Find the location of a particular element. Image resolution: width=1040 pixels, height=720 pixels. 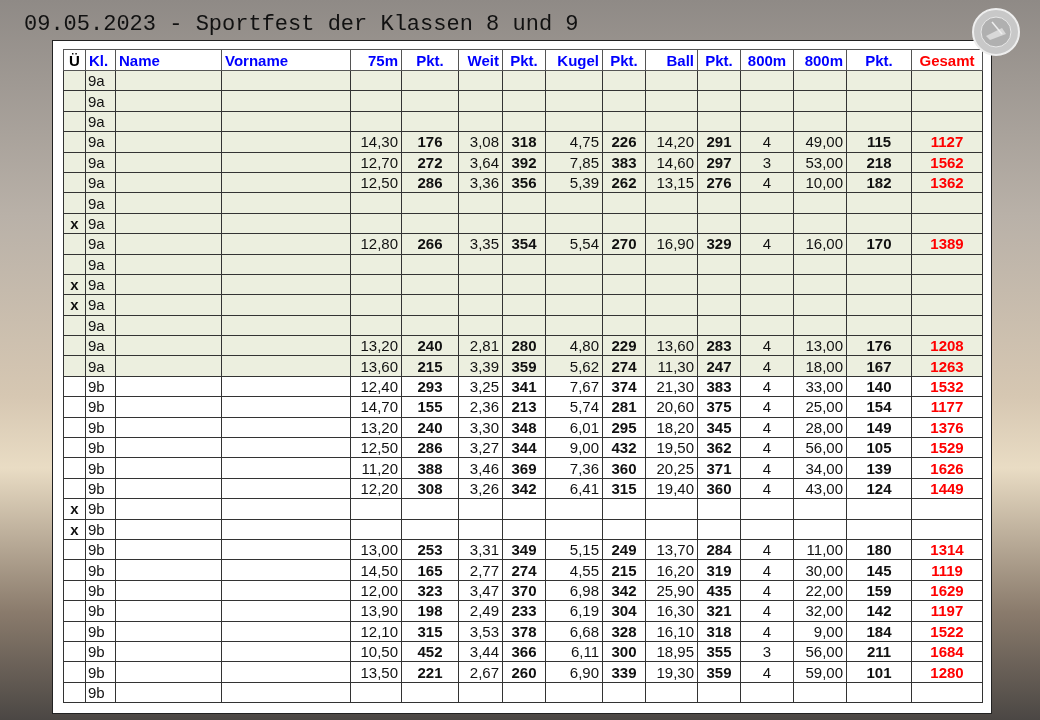

column-header: Gesamt is located at coordinates (947, 60).